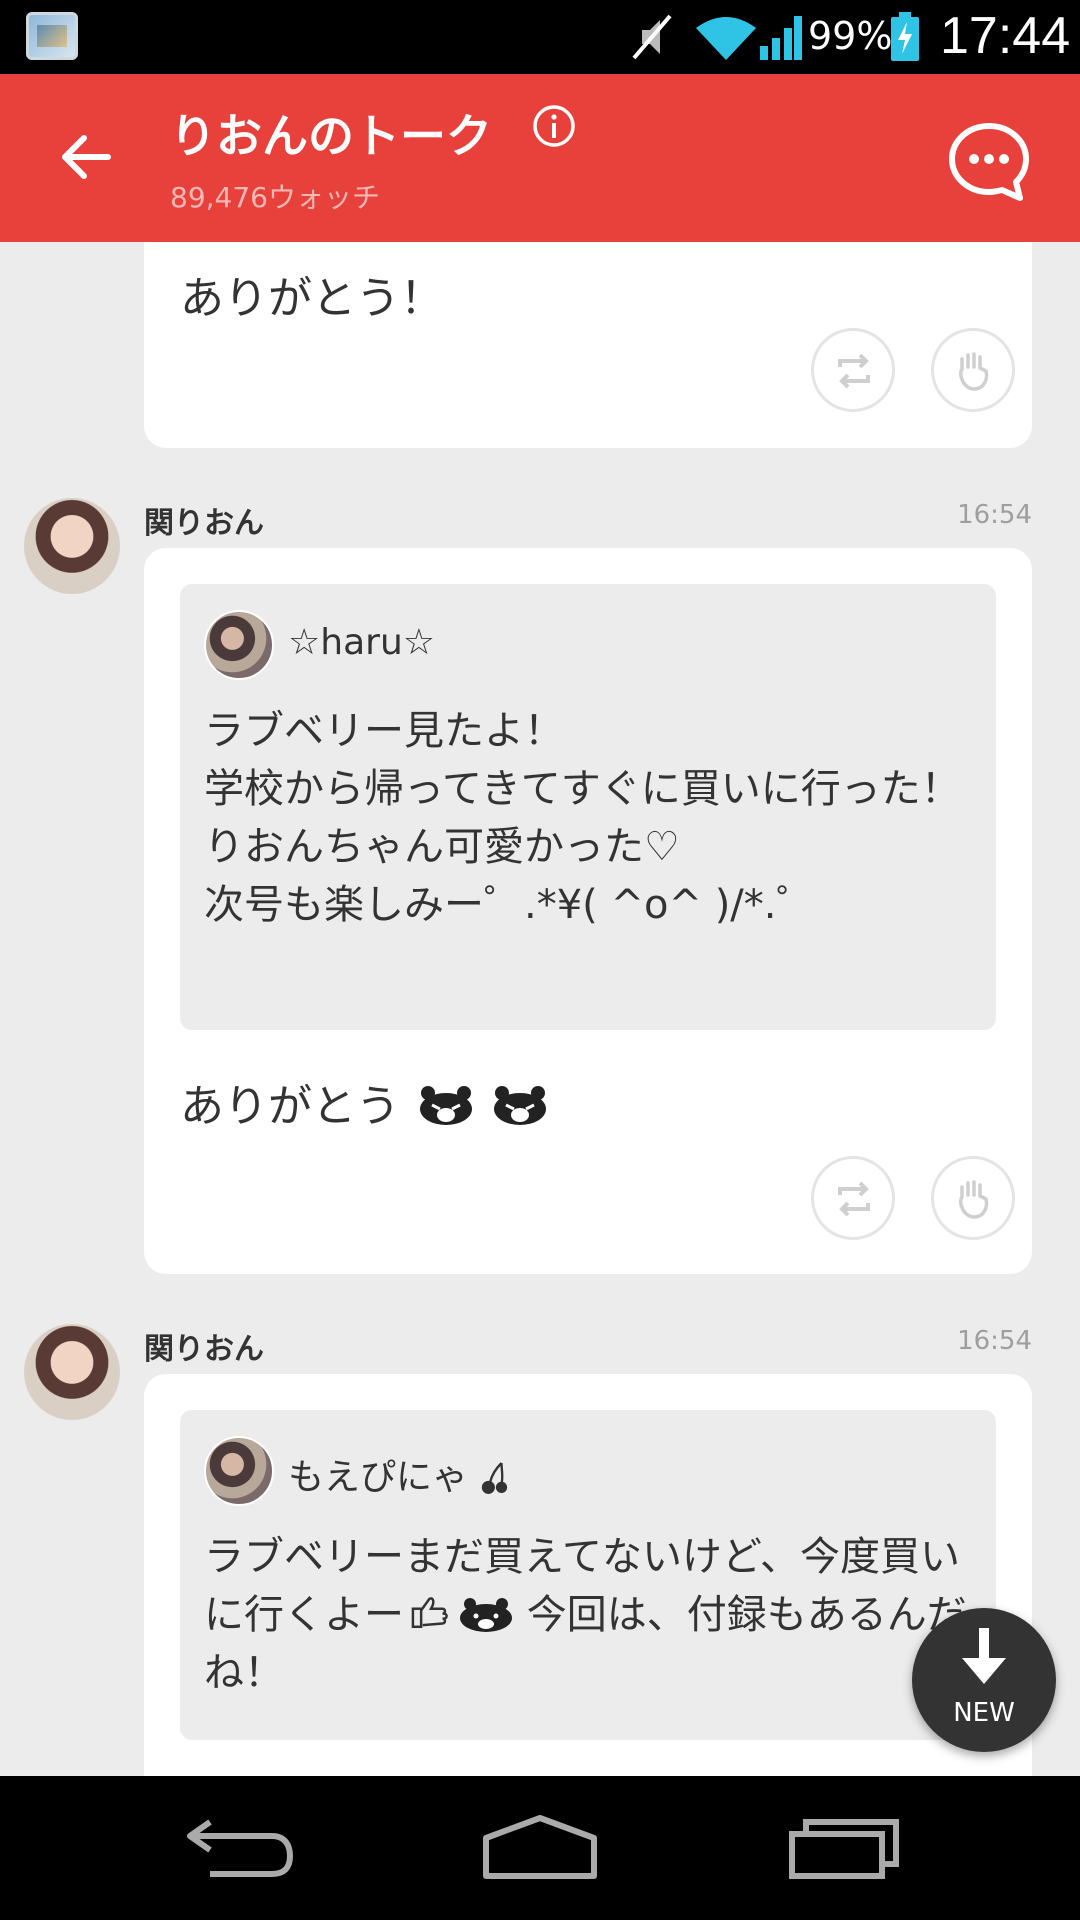  What do you see at coordinates (984, 1713) in the screenshot?
I see `new-label: NEW` at bounding box center [984, 1713].